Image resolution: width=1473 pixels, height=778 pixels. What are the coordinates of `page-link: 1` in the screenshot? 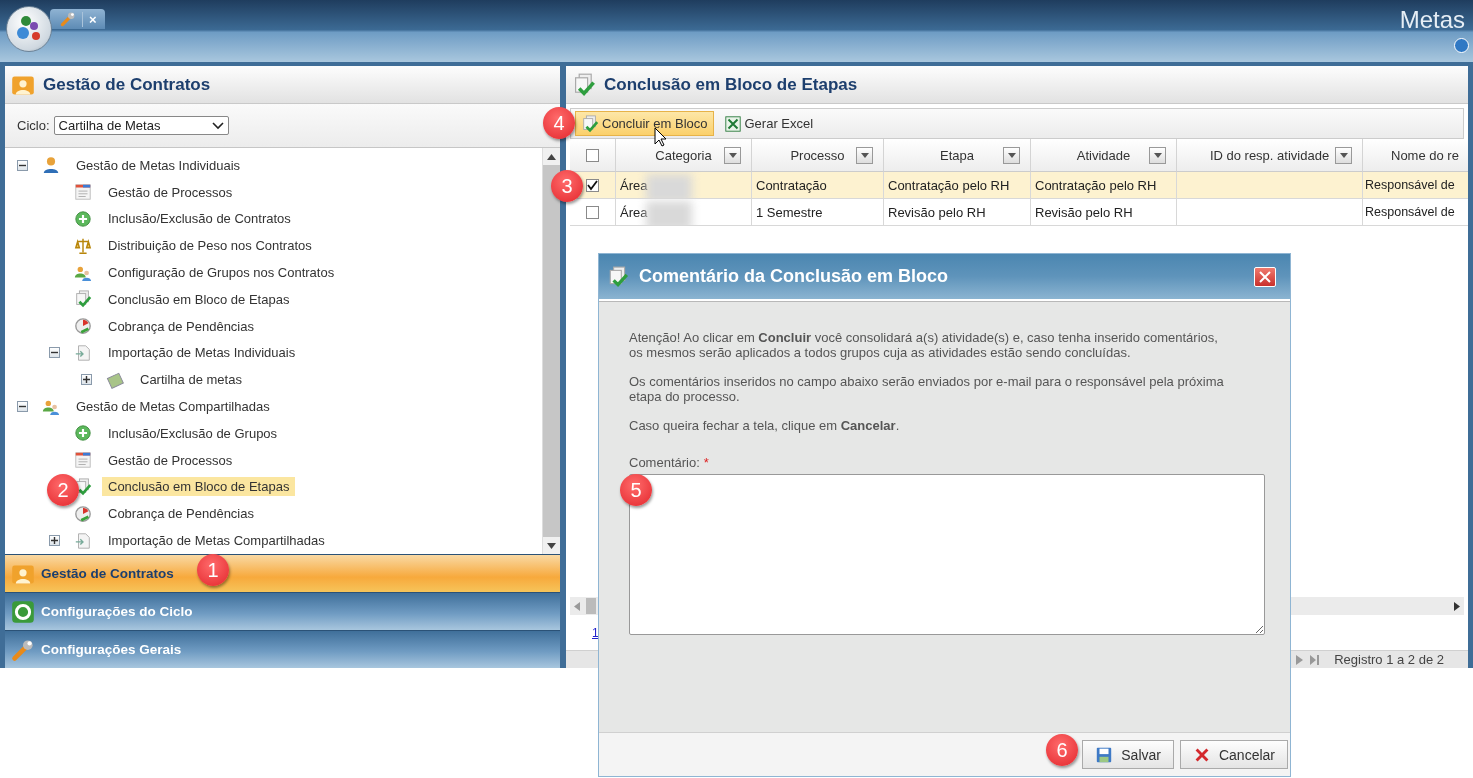 It's located at (595, 633).